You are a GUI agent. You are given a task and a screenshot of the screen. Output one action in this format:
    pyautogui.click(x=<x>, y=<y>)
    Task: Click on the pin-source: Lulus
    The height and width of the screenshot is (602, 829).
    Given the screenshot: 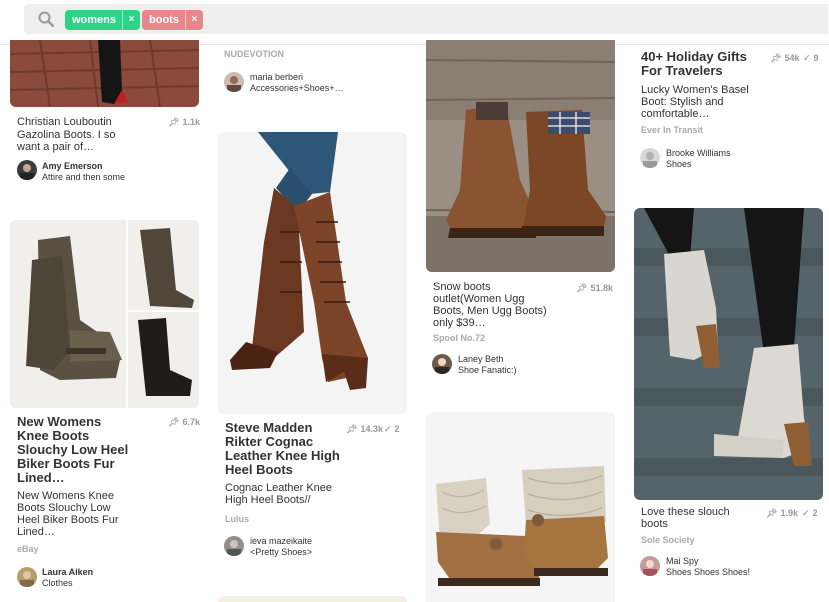 What is the action you would take?
    pyautogui.click(x=237, y=519)
    